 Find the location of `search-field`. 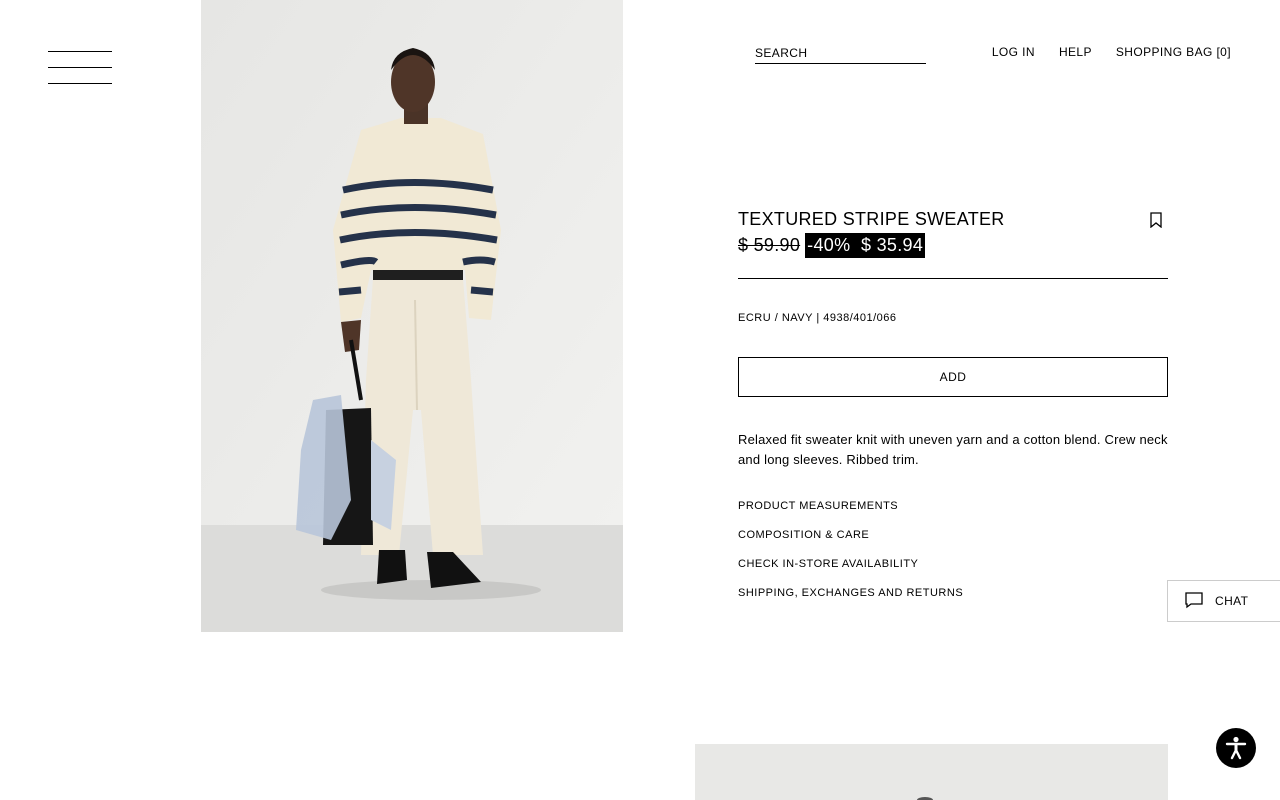

search-field is located at coordinates (840, 54).